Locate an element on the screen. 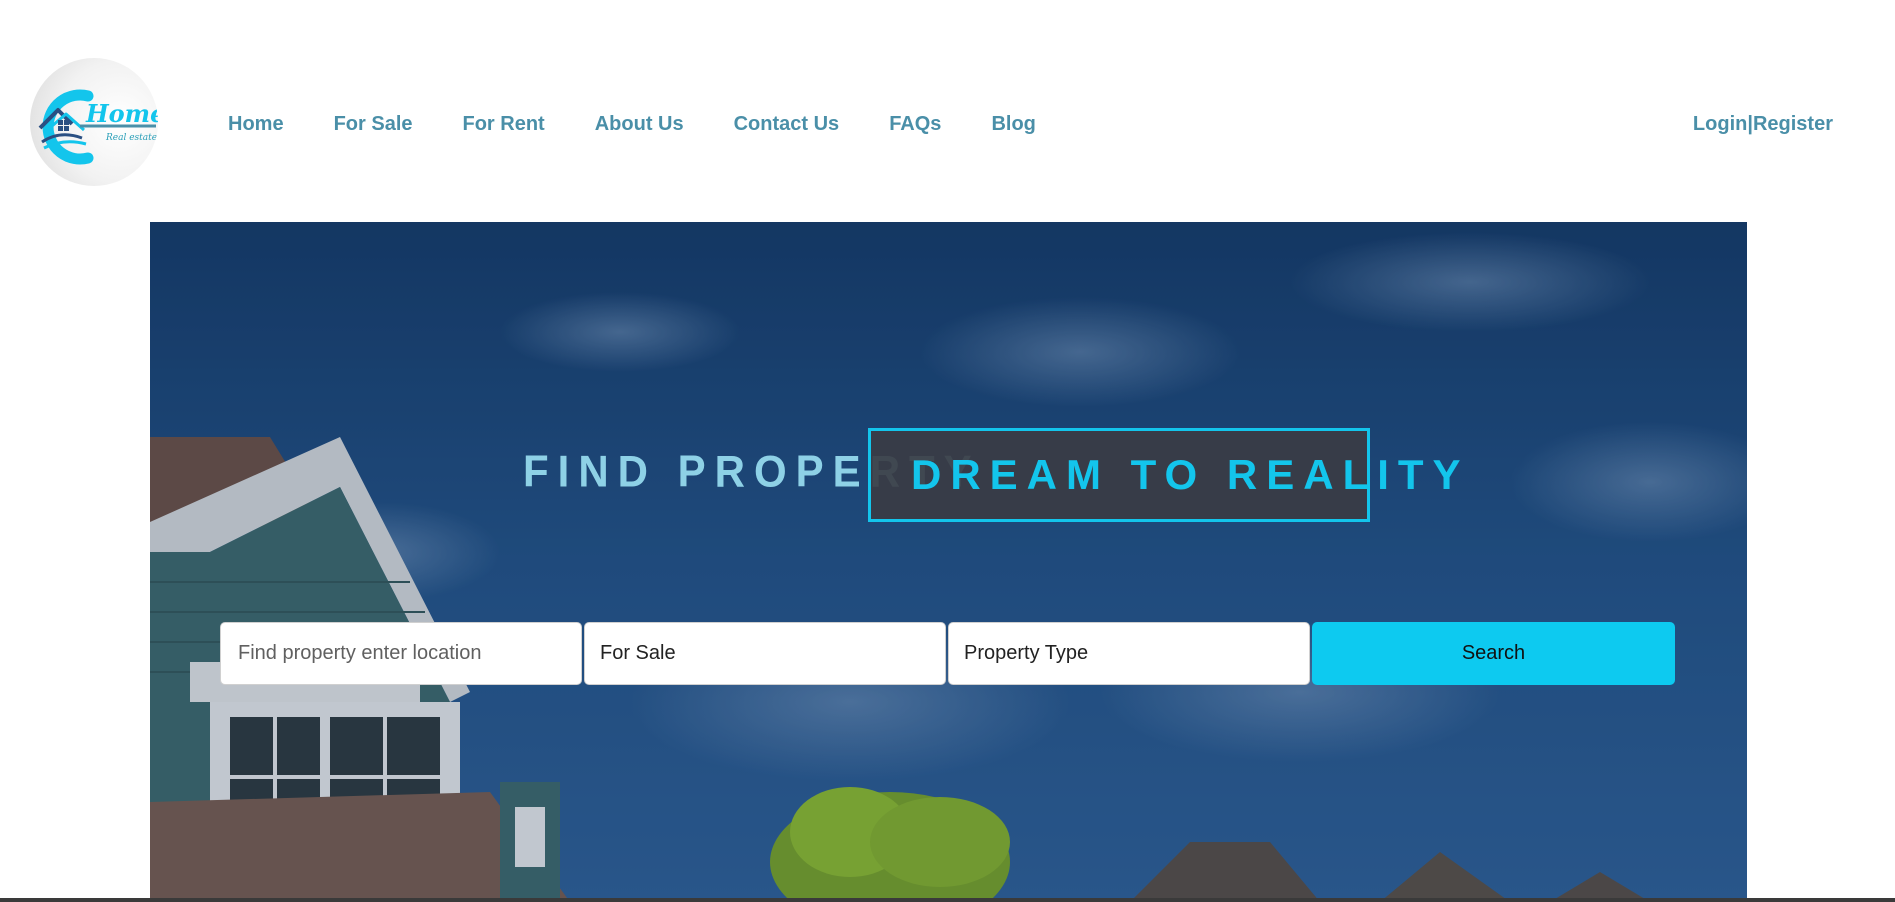  hero-title: FIND PROPERTY DREAM TO REALITY is located at coordinates (948, 476).